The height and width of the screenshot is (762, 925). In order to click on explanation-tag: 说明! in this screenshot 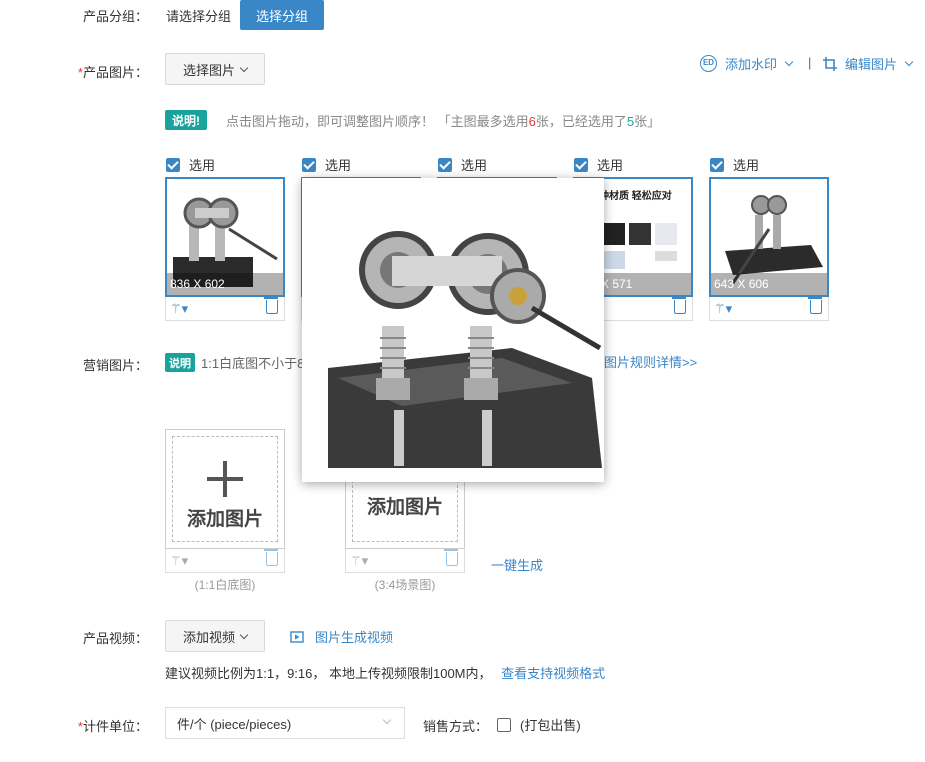, I will do `click(186, 120)`.